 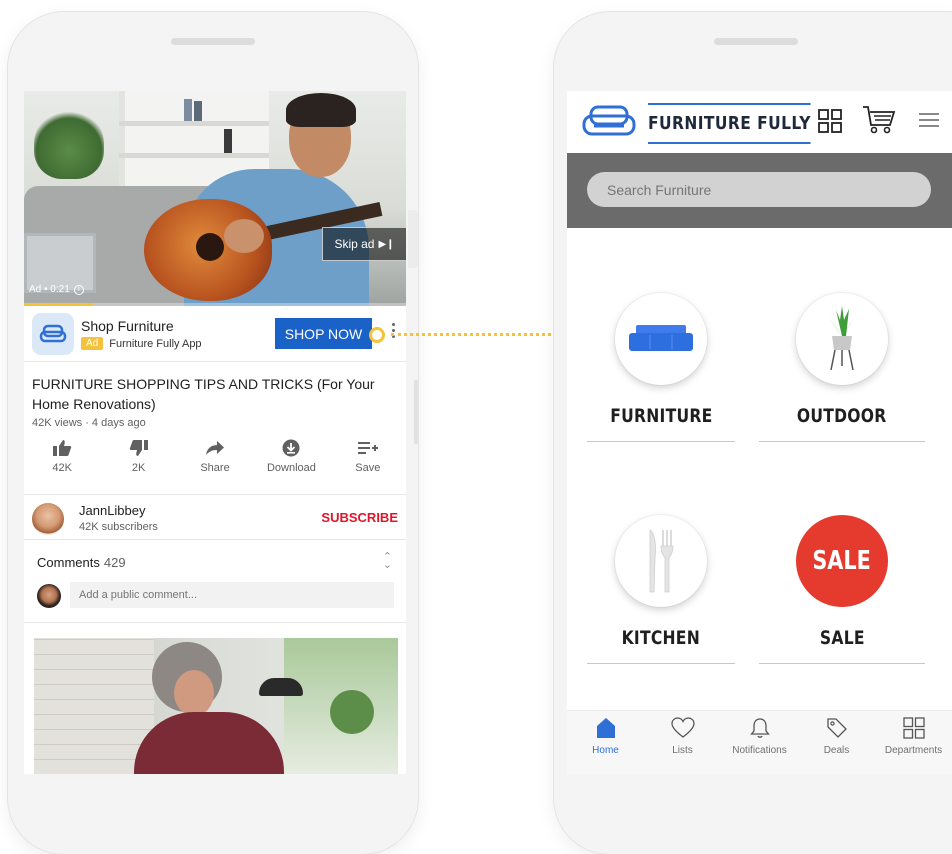 What do you see at coordinates (830, 121) in the screenshot?
I see `grid-view-icon` at bounding box center [830, 121].